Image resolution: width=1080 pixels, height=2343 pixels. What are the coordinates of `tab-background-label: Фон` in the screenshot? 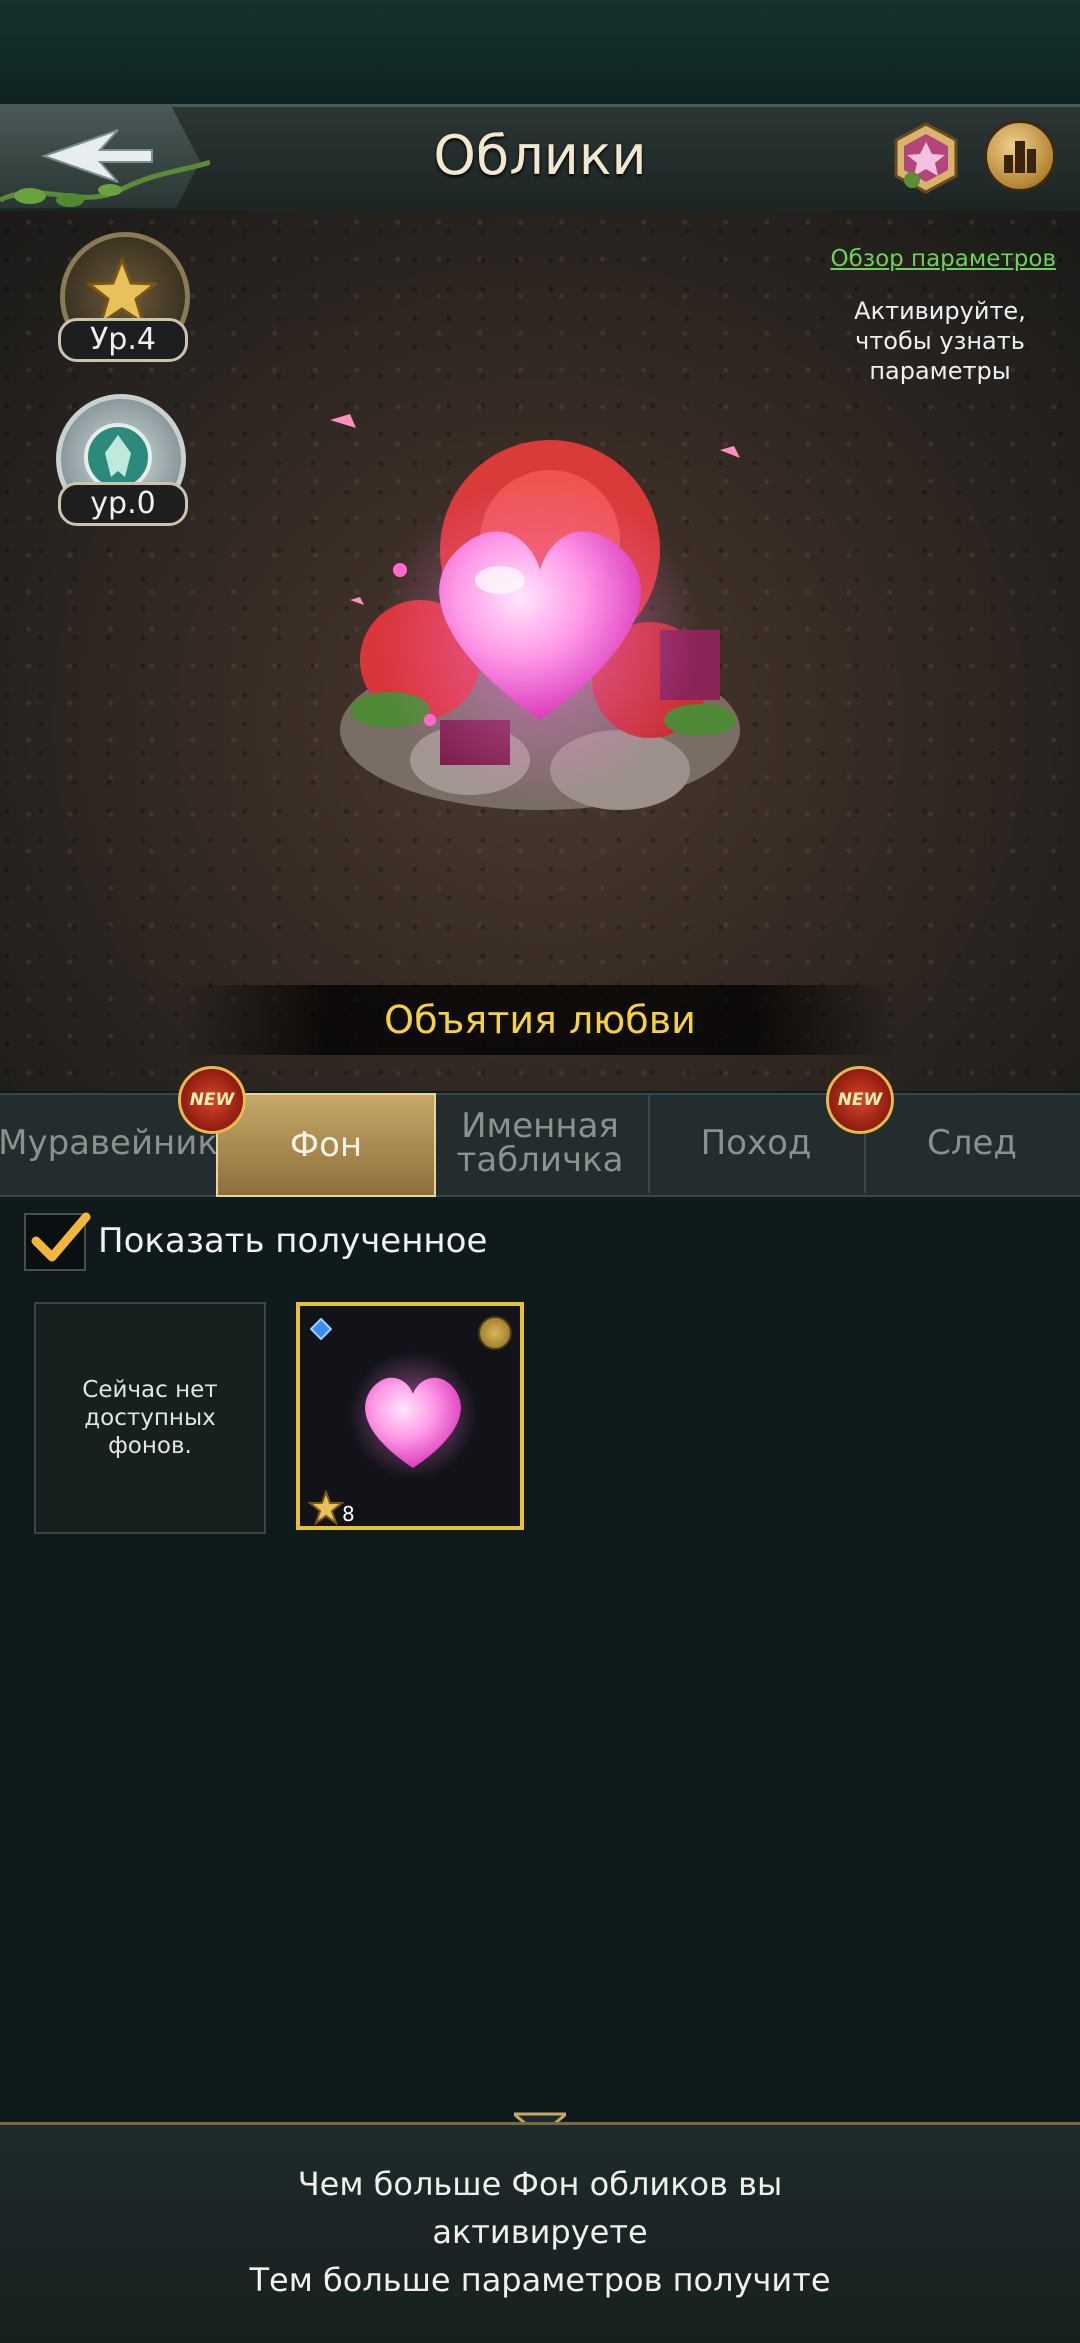 It's located at (326, 1145).